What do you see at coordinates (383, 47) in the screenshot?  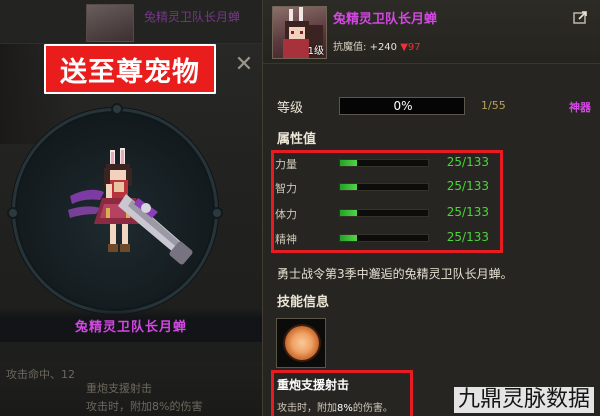 I see `resist-plus-value: +240` at bounding box center [383, 47].